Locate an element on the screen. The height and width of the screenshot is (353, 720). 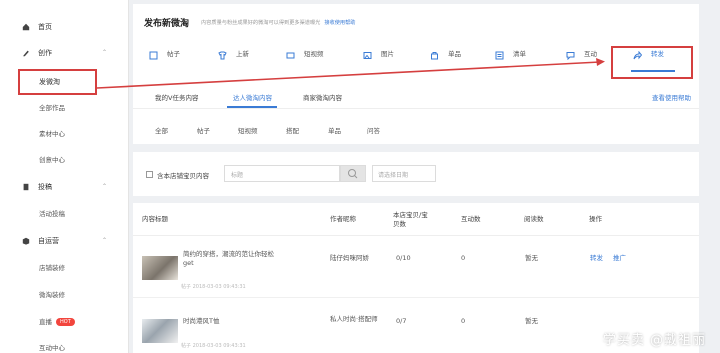
annotation-arrow is located at coordinates (350, 73).